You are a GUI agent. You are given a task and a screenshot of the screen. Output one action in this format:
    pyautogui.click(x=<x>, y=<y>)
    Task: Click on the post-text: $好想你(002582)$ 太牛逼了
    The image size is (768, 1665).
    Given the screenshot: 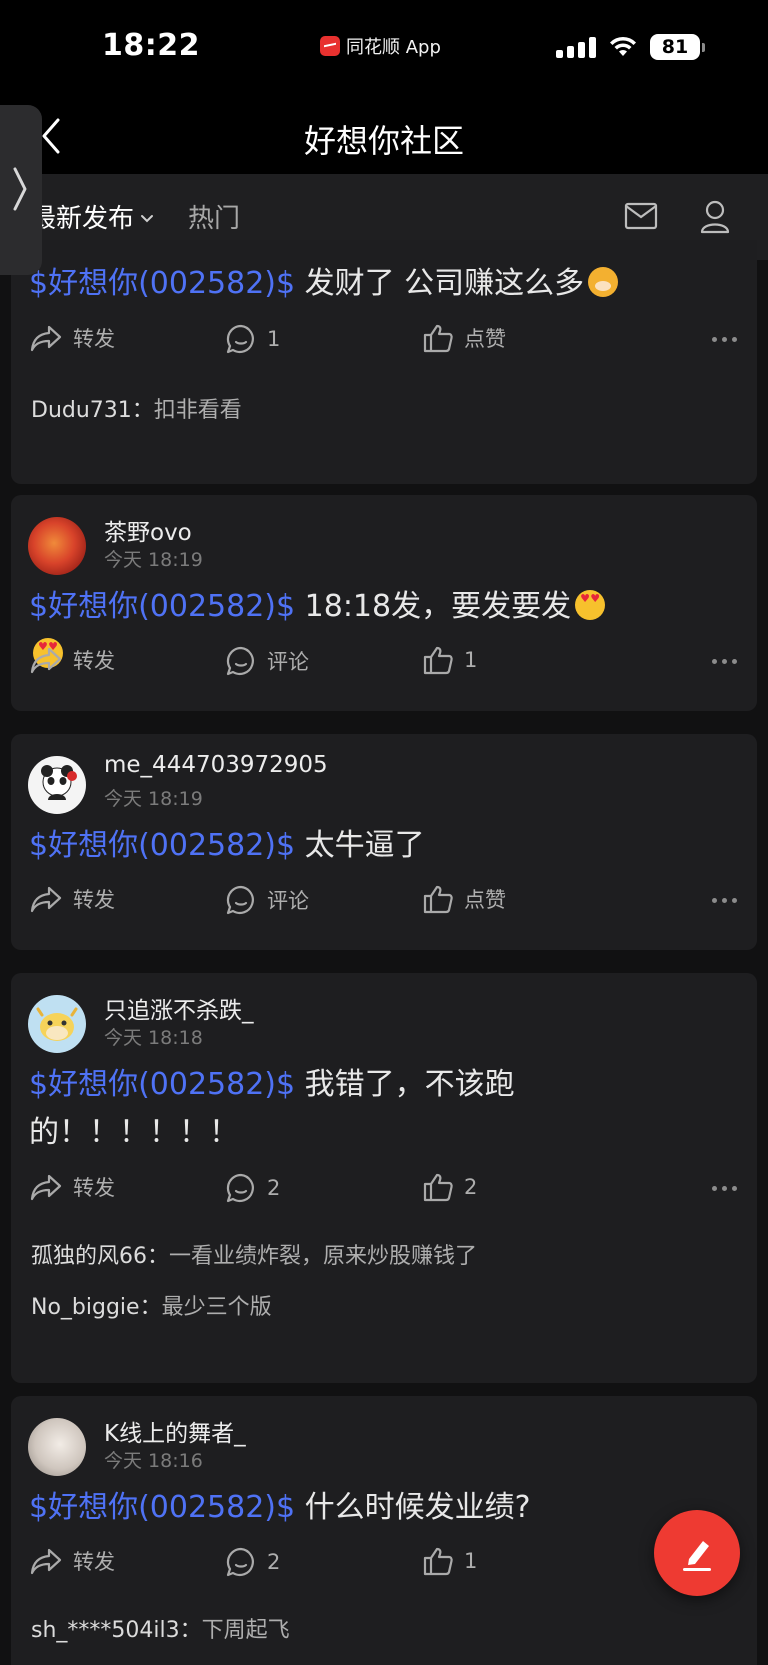 What is the action you would take?
    pyautogui.click(x=329, y=846)
    